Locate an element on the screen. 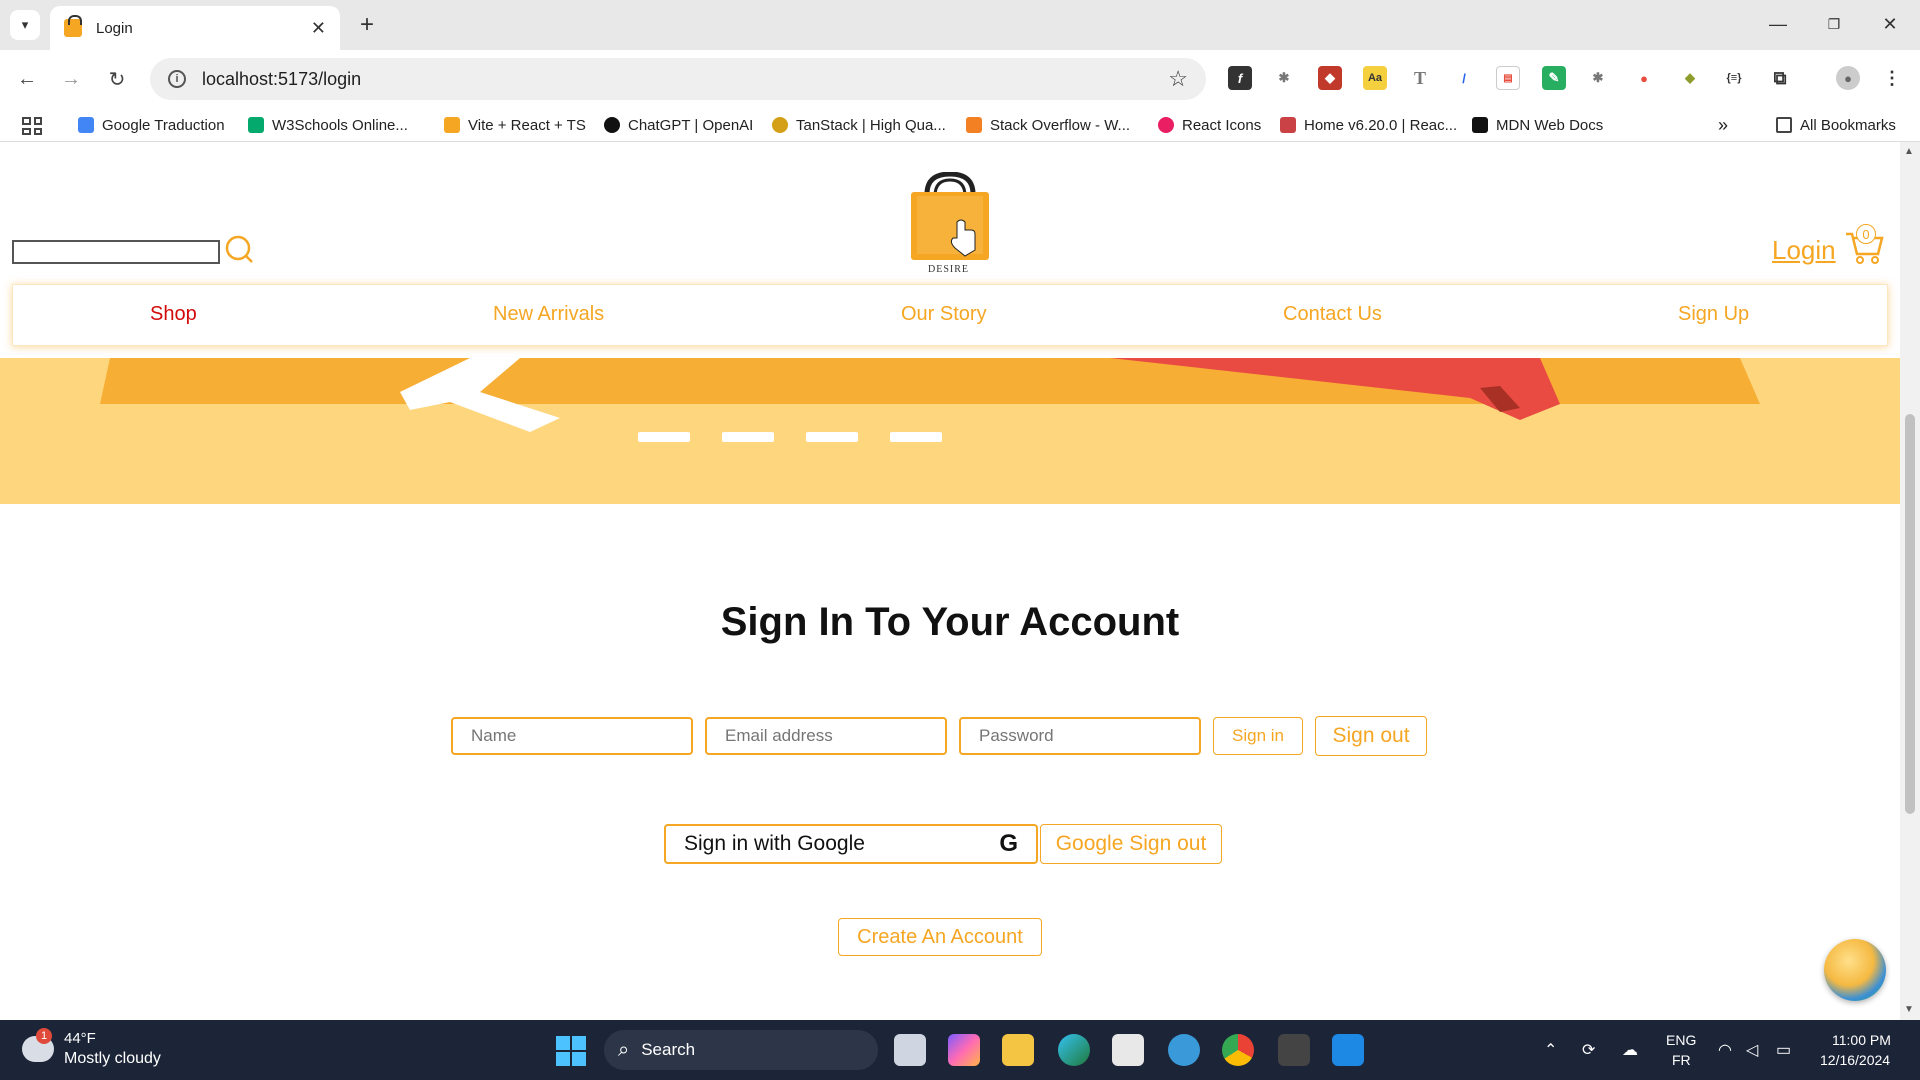  bookmark-react-icons: React Icons is located at coordinates (1209, 125).